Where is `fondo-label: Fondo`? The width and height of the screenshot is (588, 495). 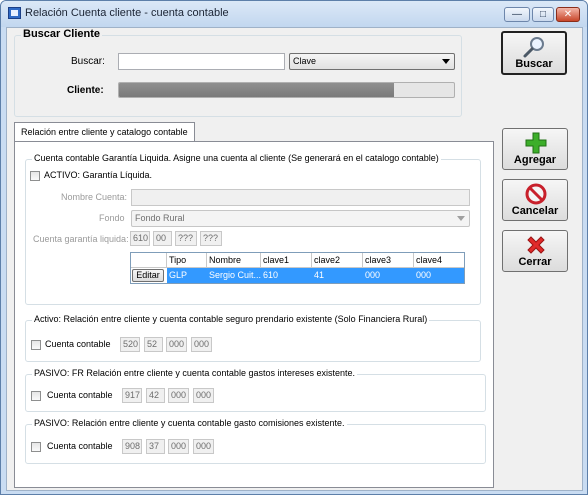
fondo-label: Fondo is located at coordinates (112, 218).